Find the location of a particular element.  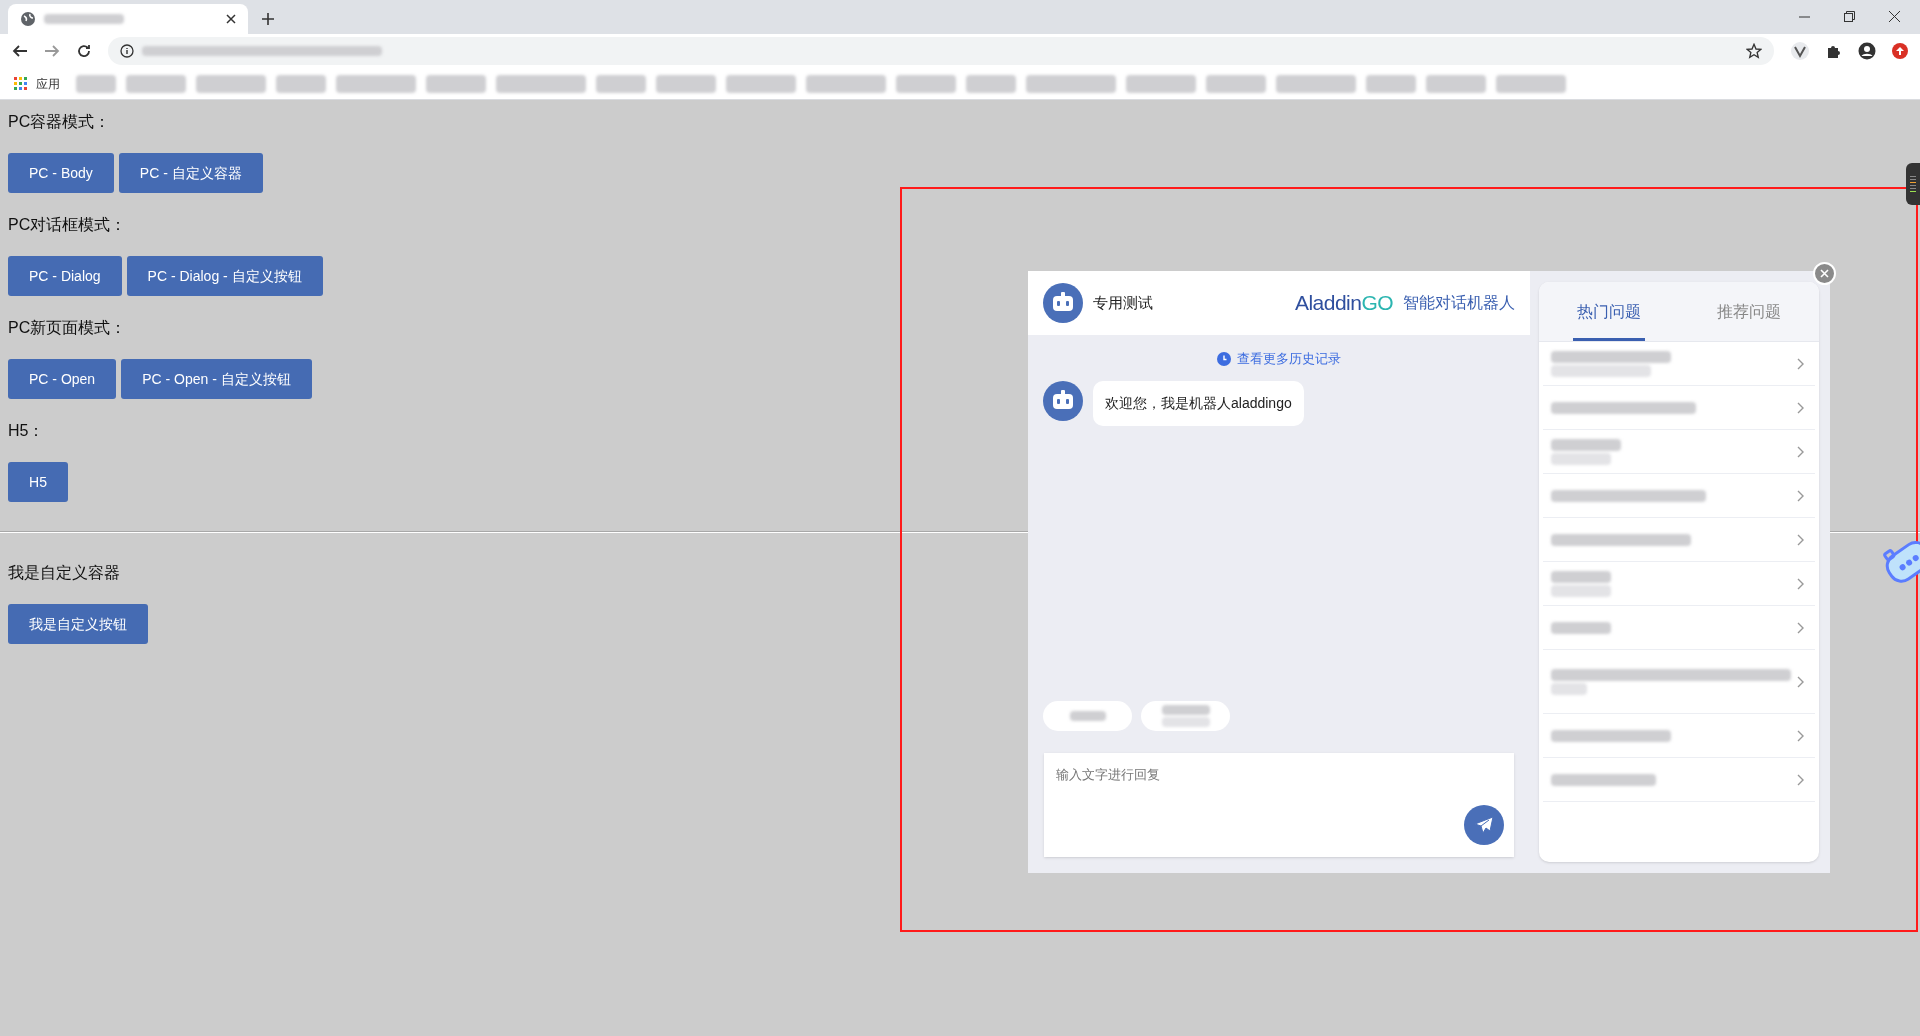

apps-grid-icon is located at coordinates (21, 83).